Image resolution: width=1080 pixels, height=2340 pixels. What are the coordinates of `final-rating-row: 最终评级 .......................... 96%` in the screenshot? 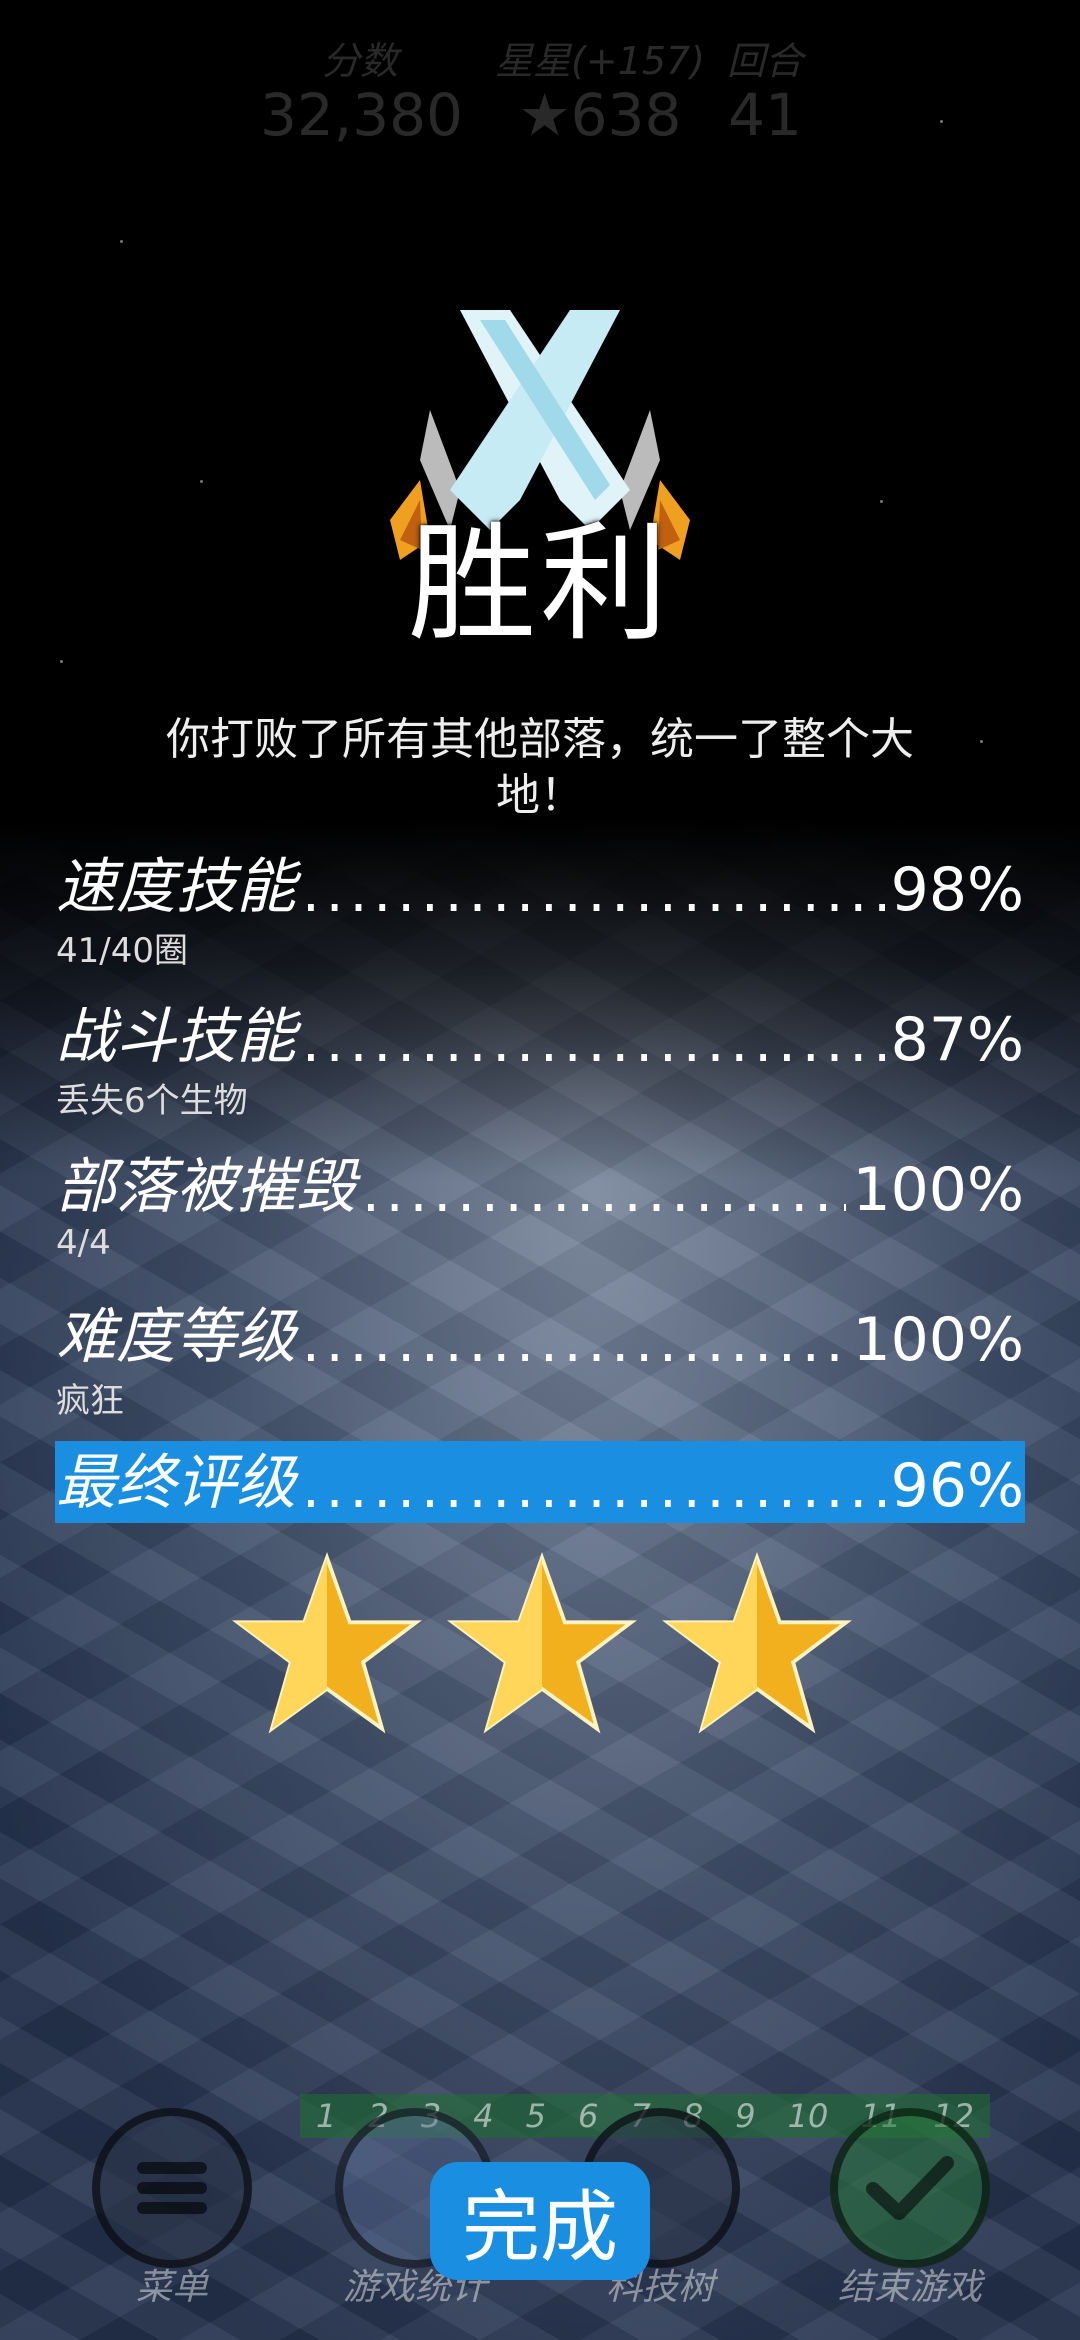 It's located at (540, 1481).